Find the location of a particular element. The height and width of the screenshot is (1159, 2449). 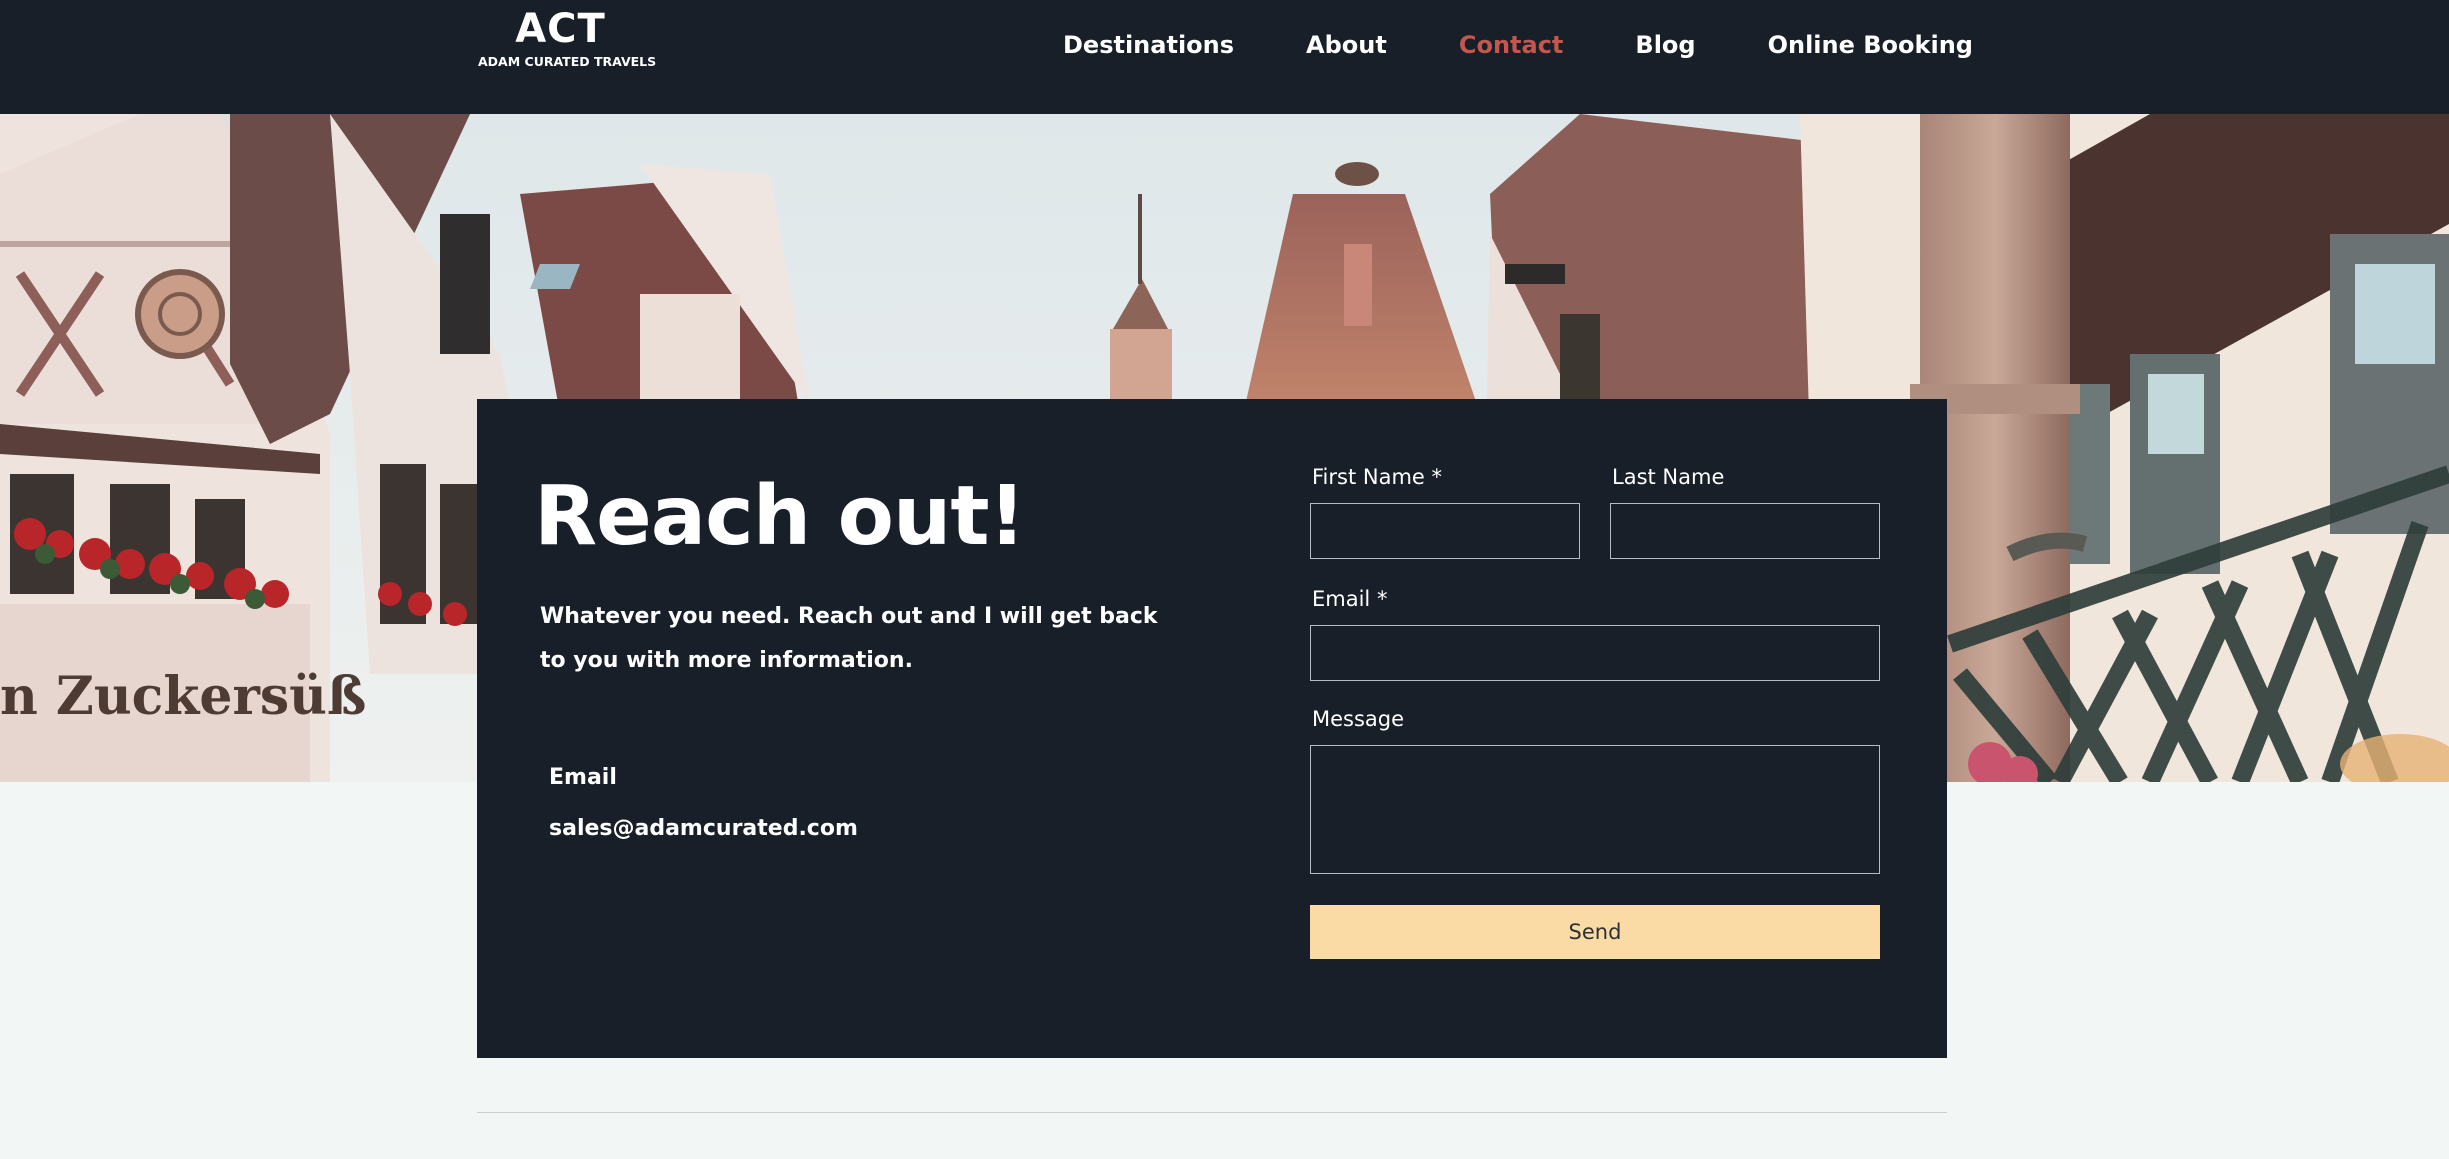

message-label: Message is located at coordinates (1358, 719).